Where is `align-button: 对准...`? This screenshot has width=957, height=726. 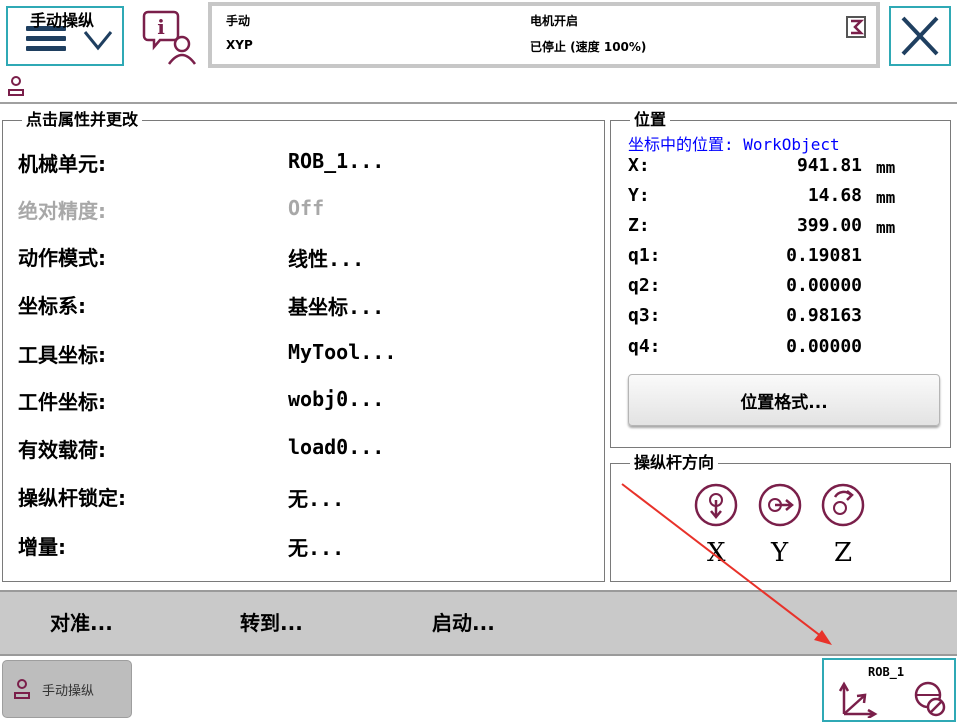
align-button: 对准... is located at coordinates (81, 621).